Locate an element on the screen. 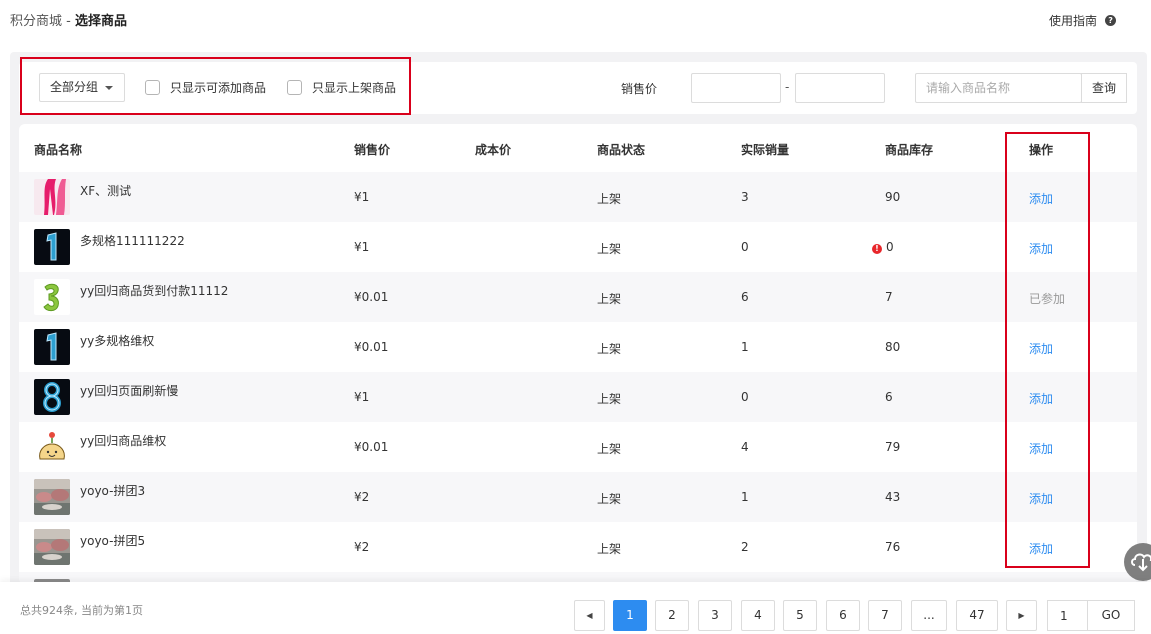 The width and height of the screenshot is (1151, 634). download-button is located at coordinates (1137, 562).